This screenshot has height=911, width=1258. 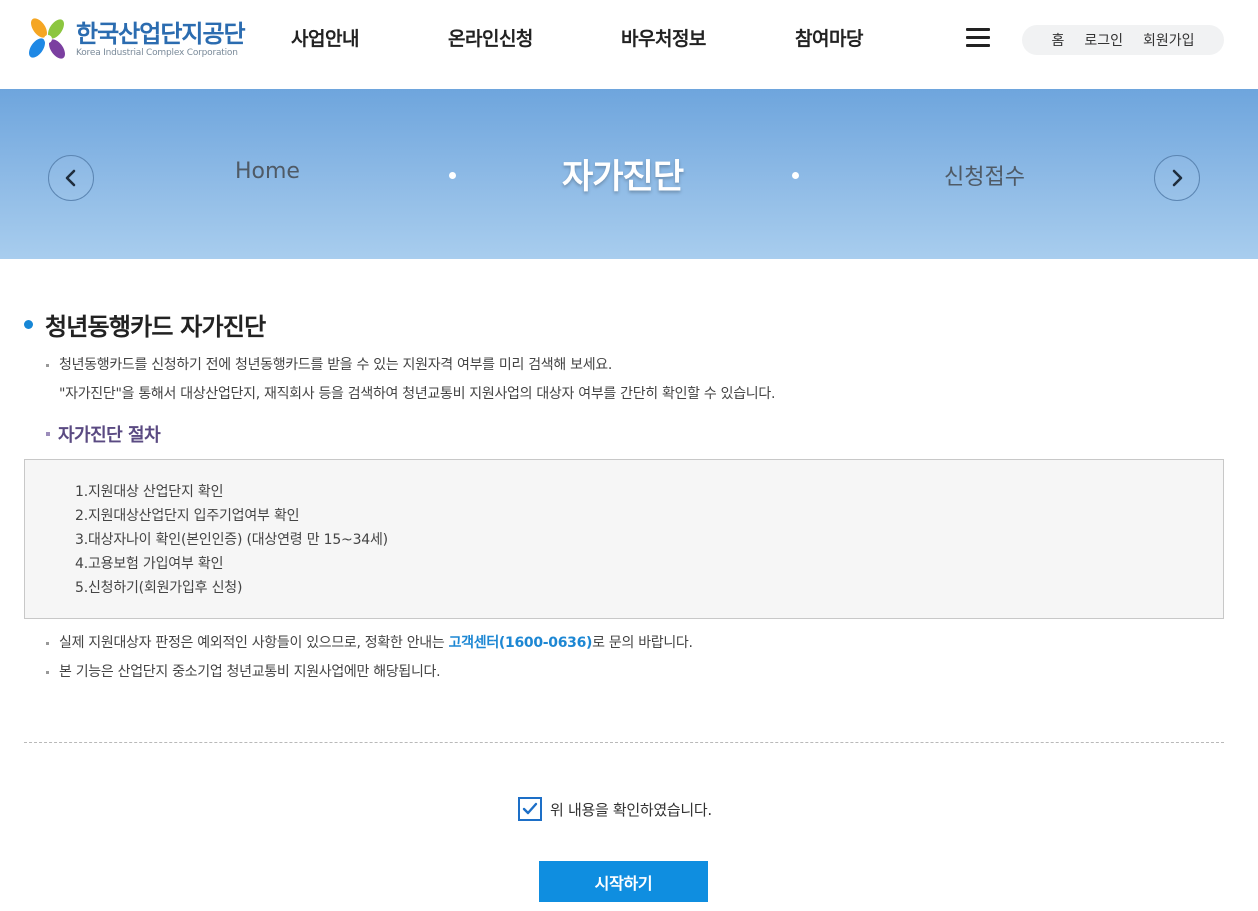 What do you see at coordinates (490, 37) in the screenshot?
I see `gnb-item-online-apply: 온라인신청` at bounding box center [490, 37].